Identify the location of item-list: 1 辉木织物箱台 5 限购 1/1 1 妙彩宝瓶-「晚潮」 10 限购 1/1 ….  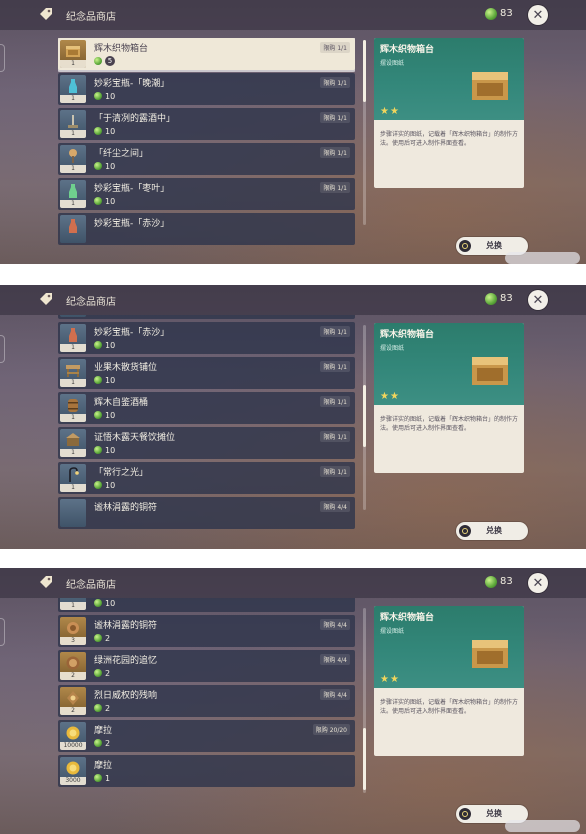
(206, 151).